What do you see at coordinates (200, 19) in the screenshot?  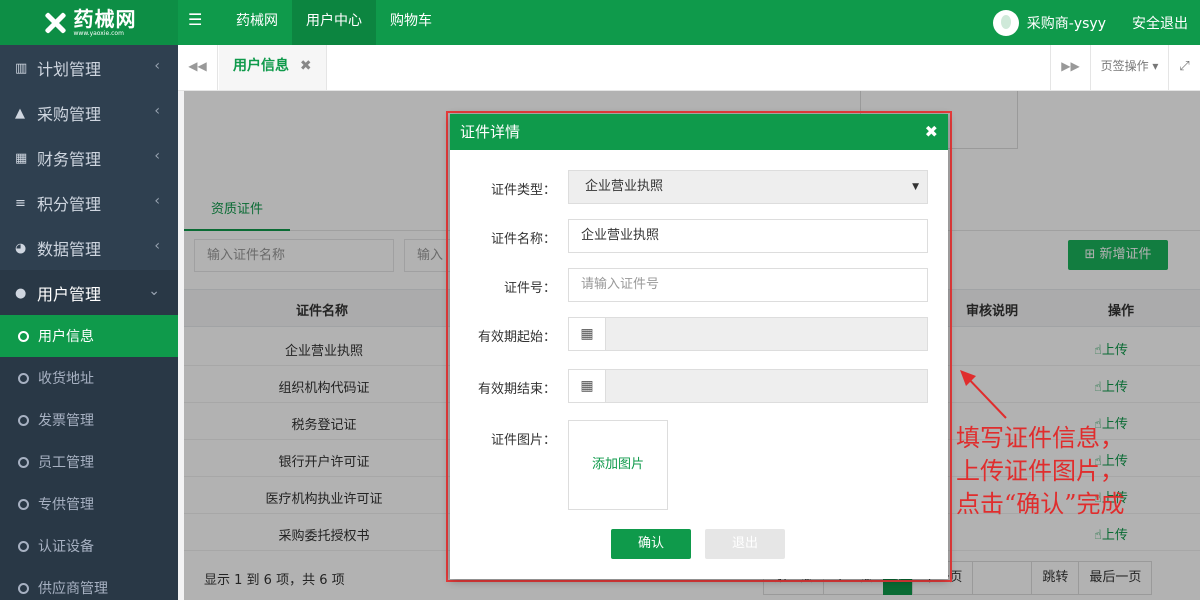 I see `menu-toggle-icon: ☰` at bounding box center [200, 19].